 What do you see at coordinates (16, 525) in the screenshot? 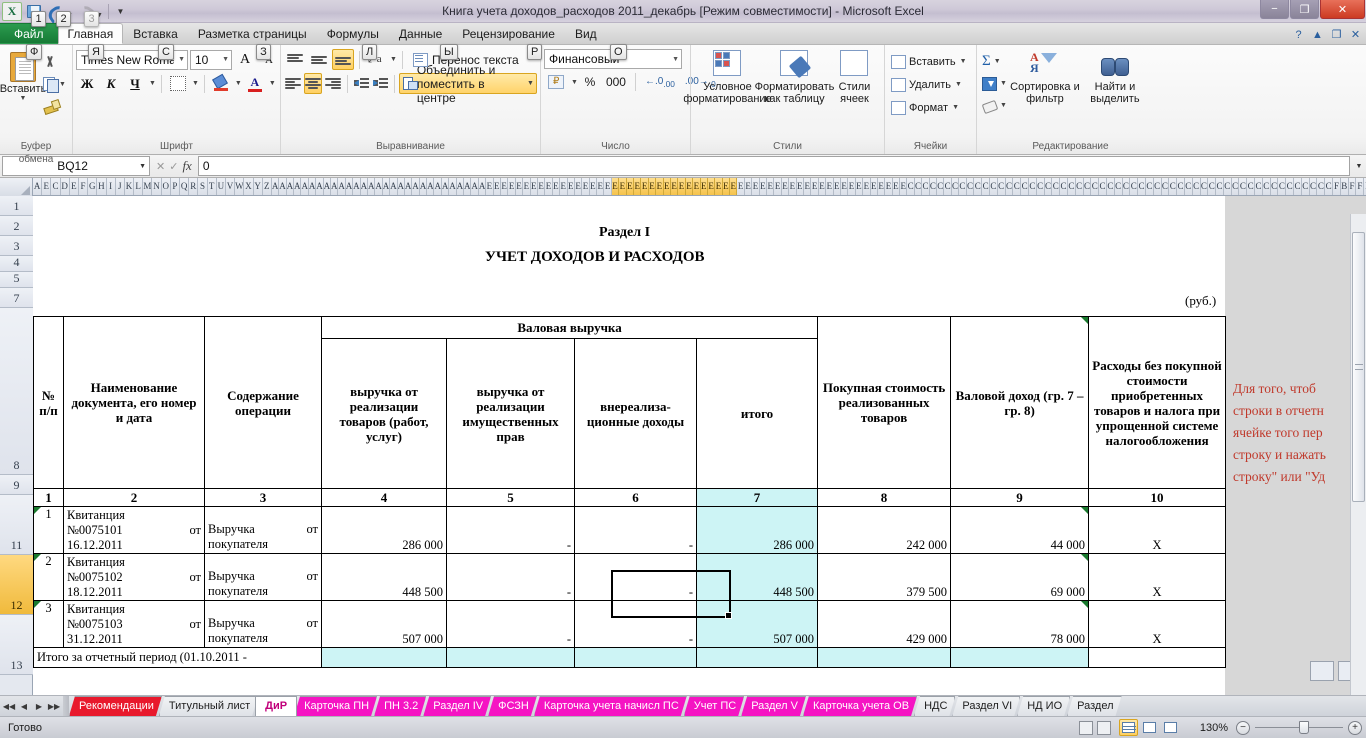
I see `row-header-11: 11` at bounding box center [16, 525].